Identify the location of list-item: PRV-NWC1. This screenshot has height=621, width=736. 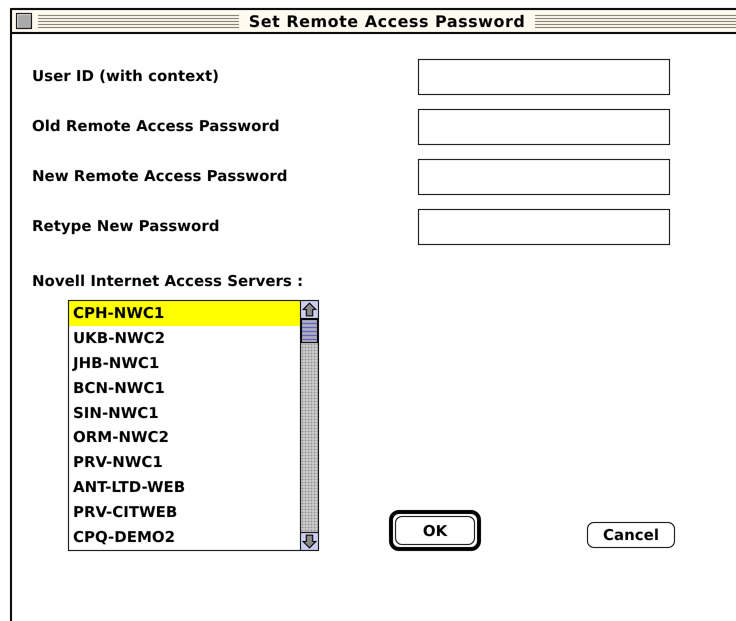
(184, 463).